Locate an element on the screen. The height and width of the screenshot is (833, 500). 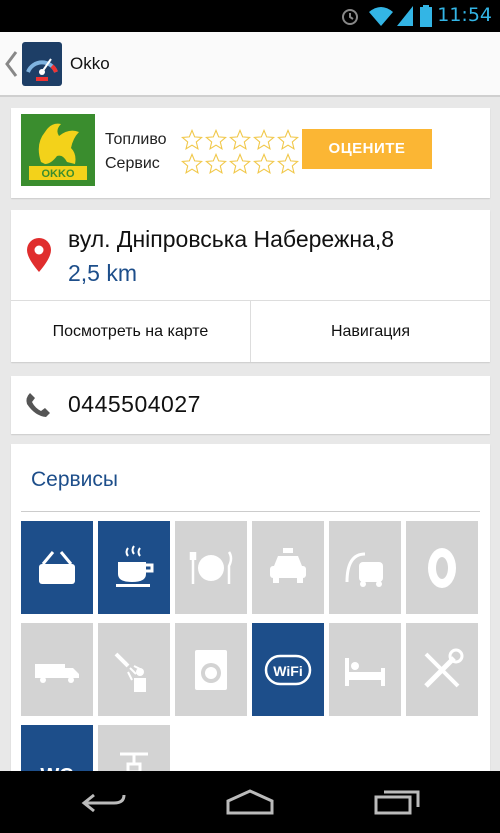
washing-machine-icon is located at coordinates (211, 669).